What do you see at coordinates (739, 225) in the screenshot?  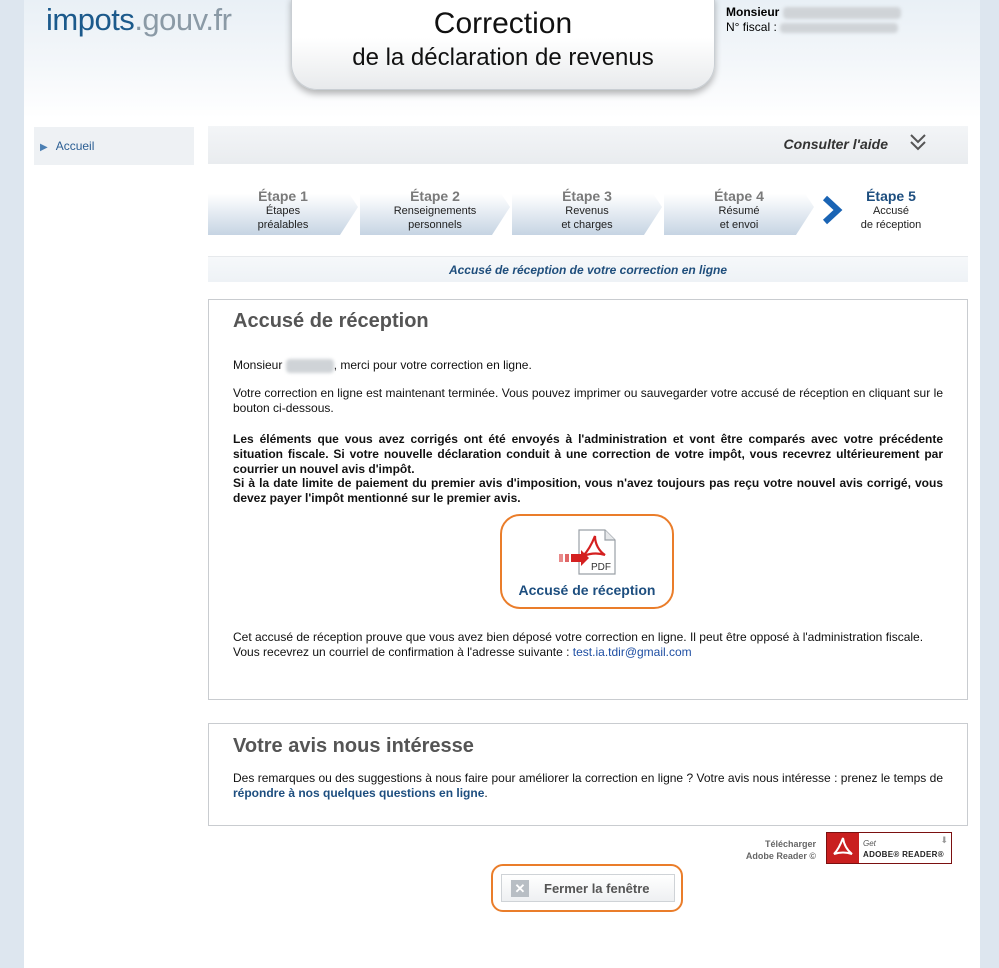 I see `step-line2: et envoi` at bounding box center [739, 225].